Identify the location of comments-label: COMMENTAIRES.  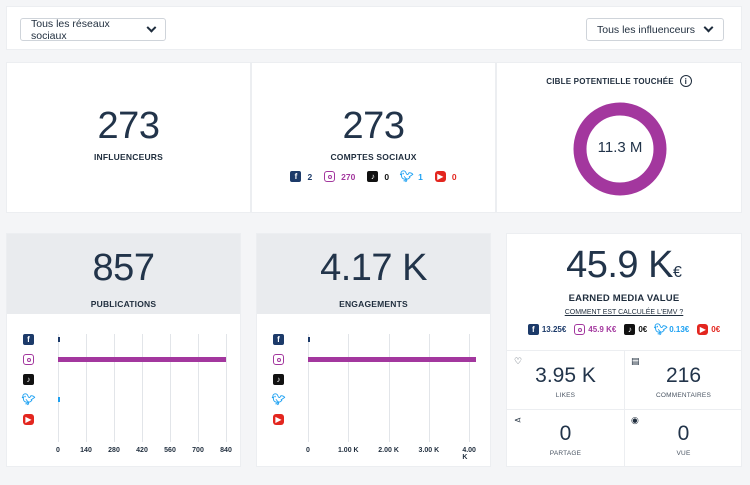
(683, 395).